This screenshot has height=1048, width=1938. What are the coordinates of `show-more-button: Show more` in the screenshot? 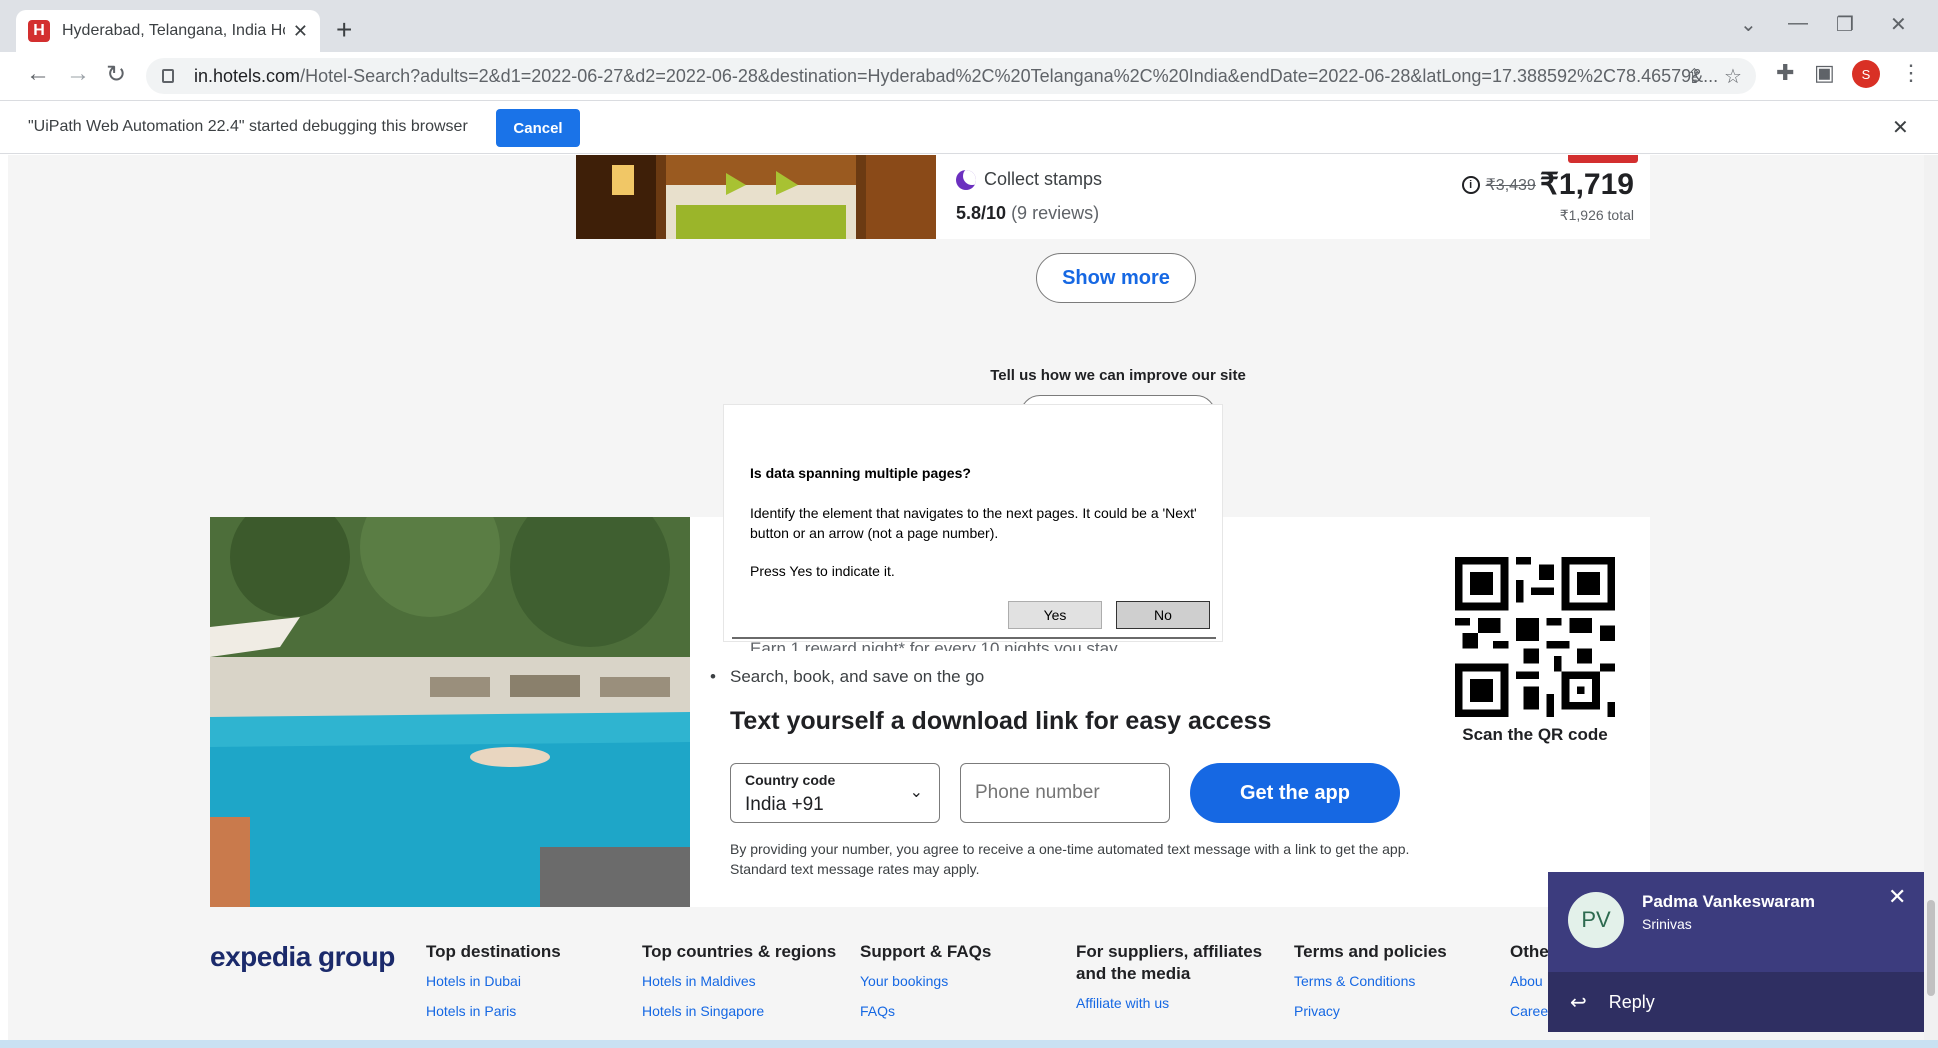 It's located at (1116, 278).